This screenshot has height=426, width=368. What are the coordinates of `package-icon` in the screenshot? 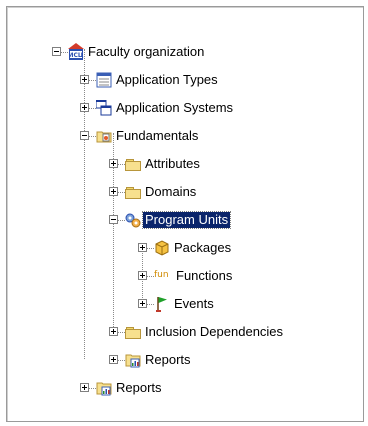 It's located at (162, 248).